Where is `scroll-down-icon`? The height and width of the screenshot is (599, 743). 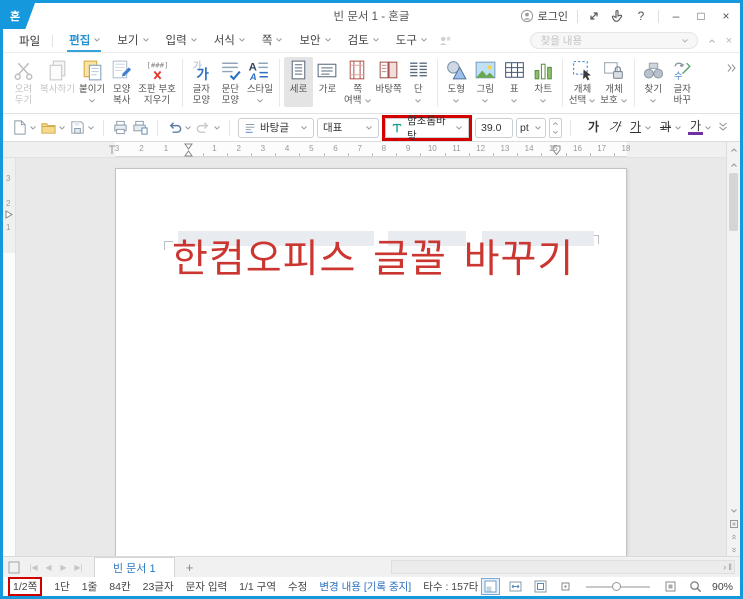 scroll-down-icon is located at coordinates (734, 510).